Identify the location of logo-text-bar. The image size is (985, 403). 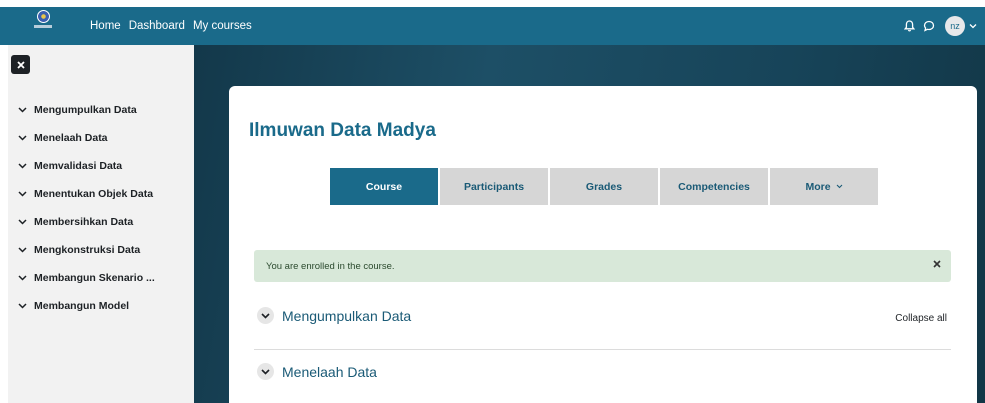
(43, 26).